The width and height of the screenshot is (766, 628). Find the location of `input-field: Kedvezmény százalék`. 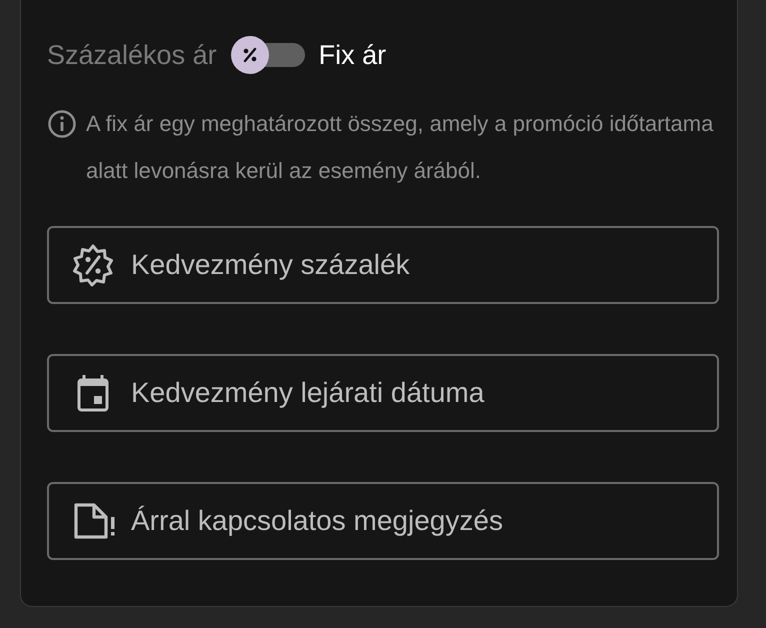

input-field: Kedvezmény százalék is located at coordinates (383, 265).